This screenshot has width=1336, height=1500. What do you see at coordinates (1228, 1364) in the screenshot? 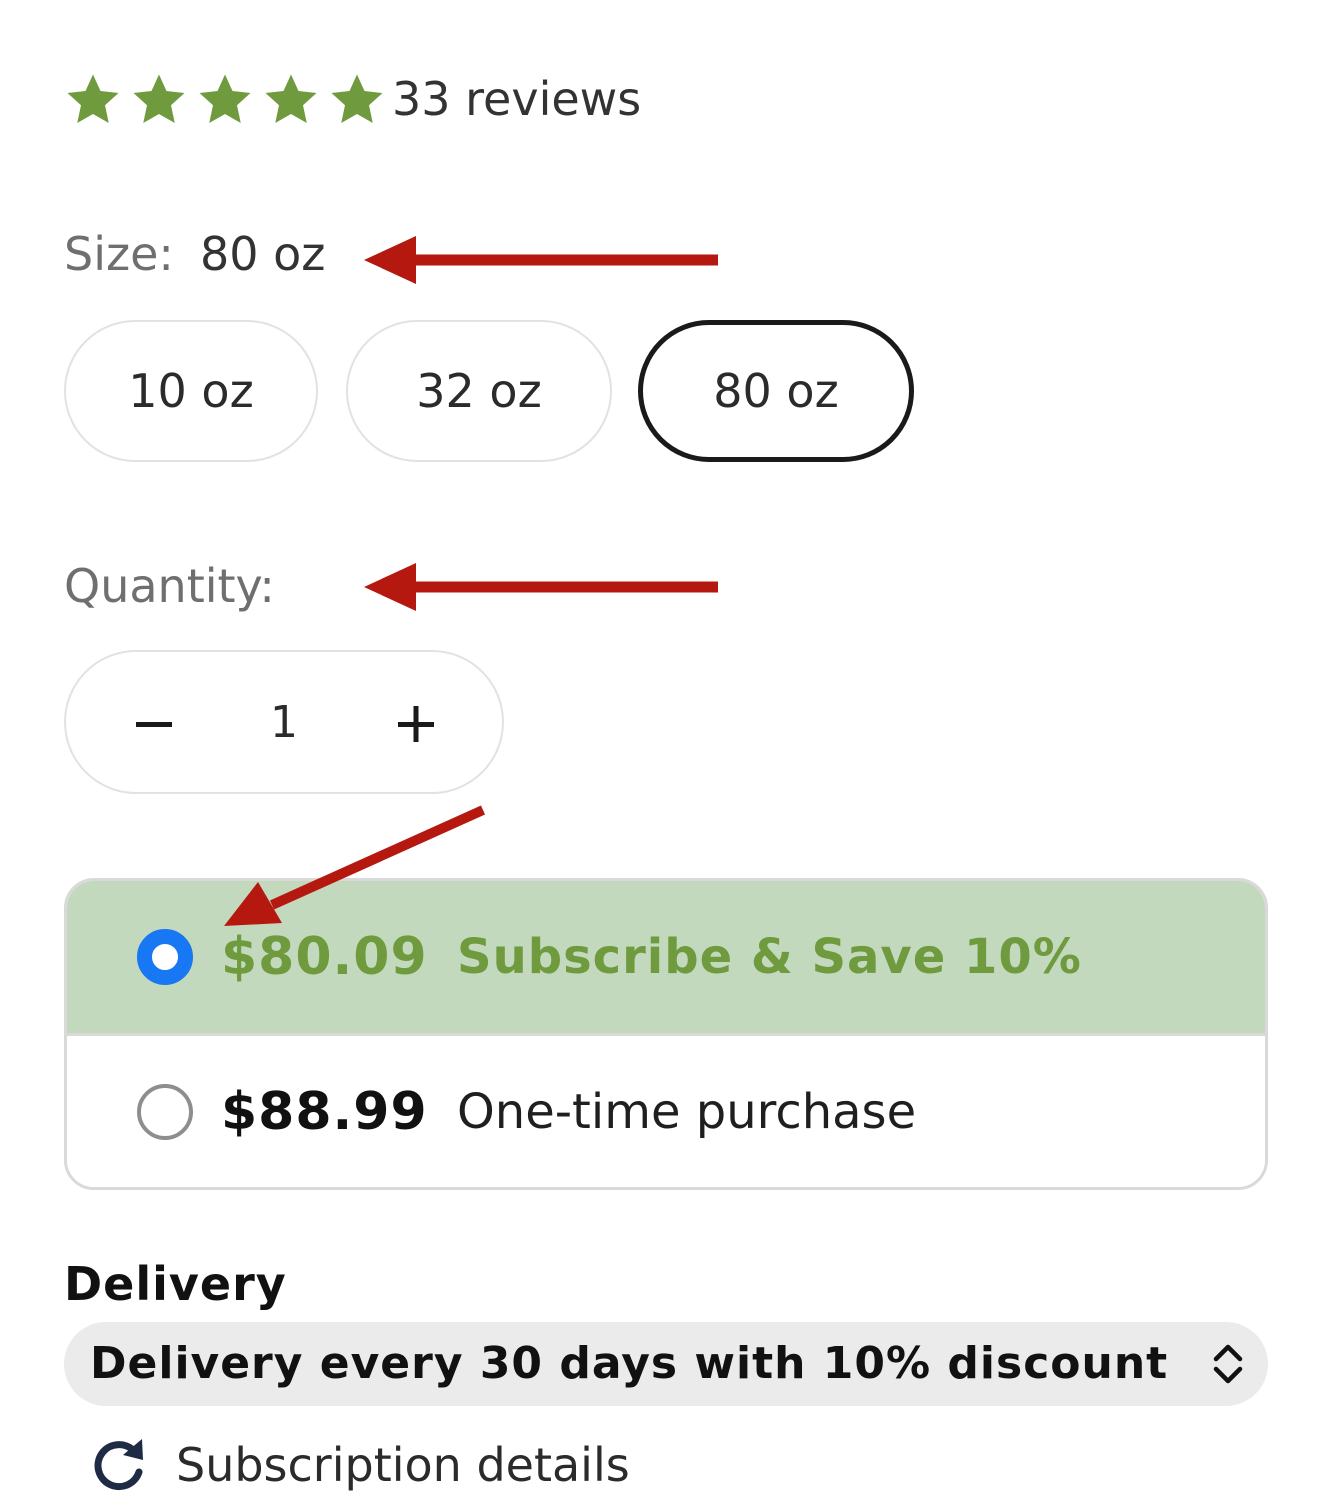
I see `chevron-up-down-icon` at bounding box center [1228, 1364].